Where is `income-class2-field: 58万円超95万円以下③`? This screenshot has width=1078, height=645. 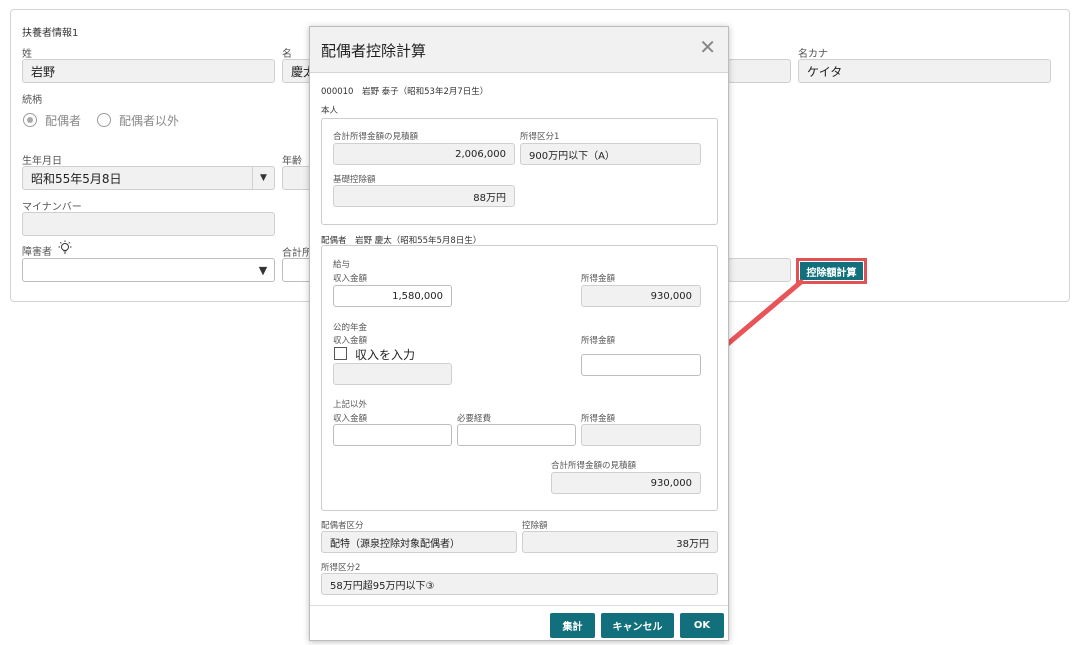 income-class2-field: 58万円超95万円以下③ is located at coordinates (519, 584).